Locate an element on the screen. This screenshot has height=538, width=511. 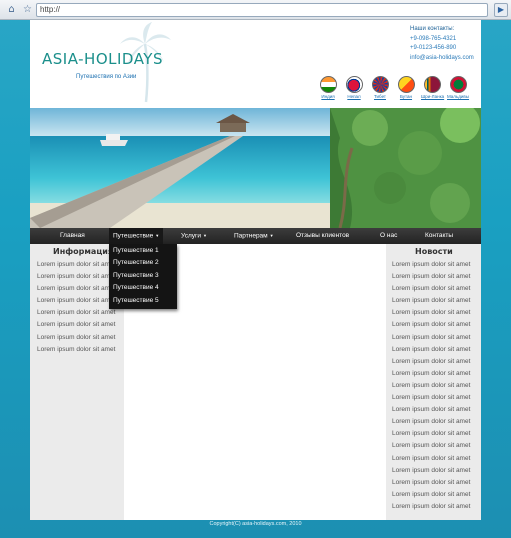
flag-bhutan: Бутан is located at coordinates (406, 87).